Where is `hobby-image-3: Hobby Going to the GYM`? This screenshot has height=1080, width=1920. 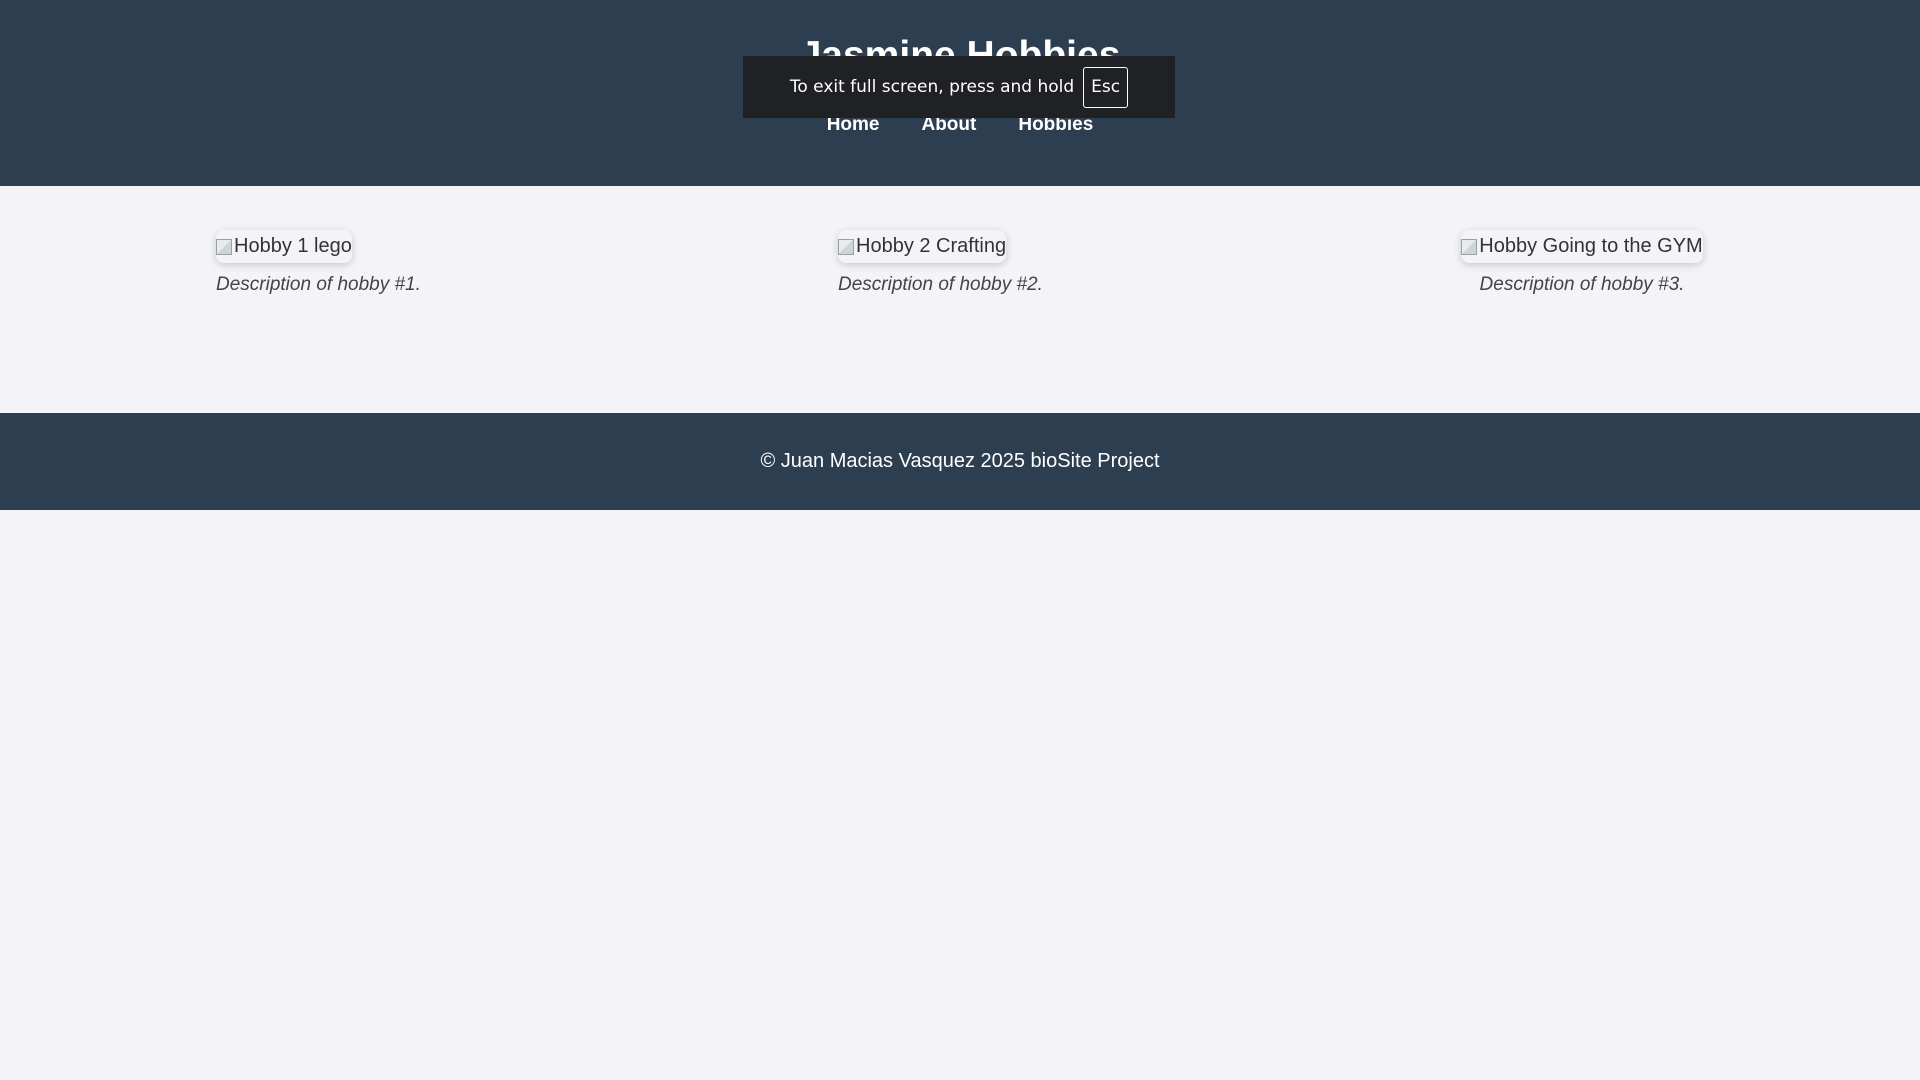
hobby-image-3: Hobby Going to the GYM is located at coordinates (1582, 246).